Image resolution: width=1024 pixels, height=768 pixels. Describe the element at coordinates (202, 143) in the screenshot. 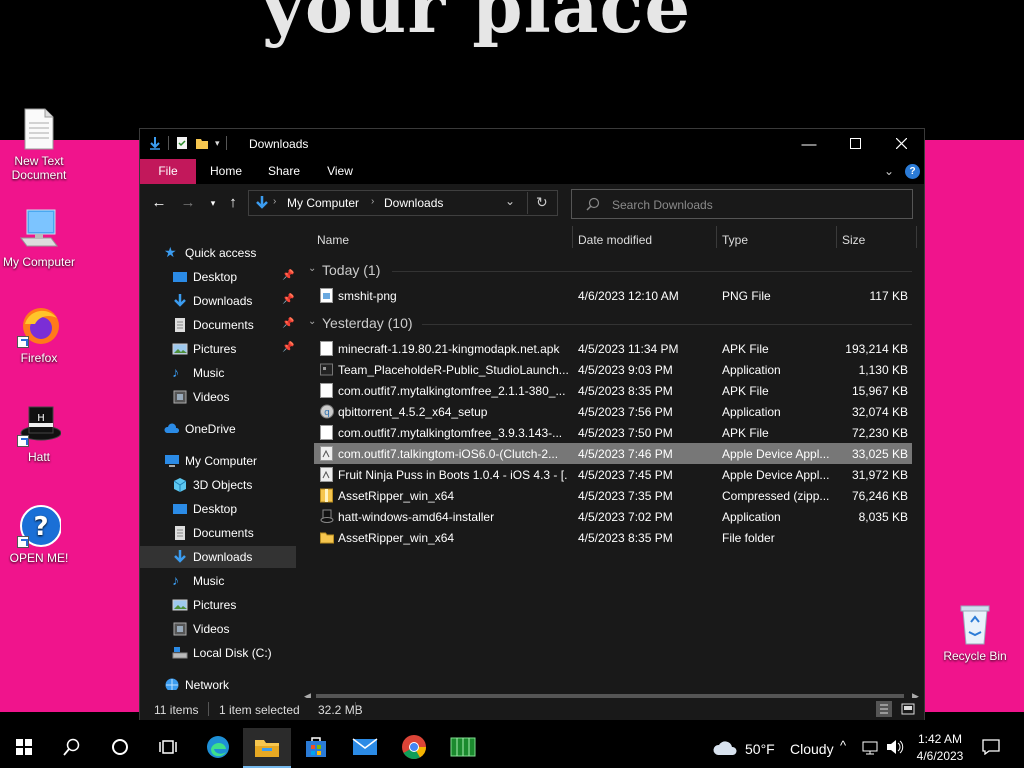

I see `new-folder-icon` at that location.